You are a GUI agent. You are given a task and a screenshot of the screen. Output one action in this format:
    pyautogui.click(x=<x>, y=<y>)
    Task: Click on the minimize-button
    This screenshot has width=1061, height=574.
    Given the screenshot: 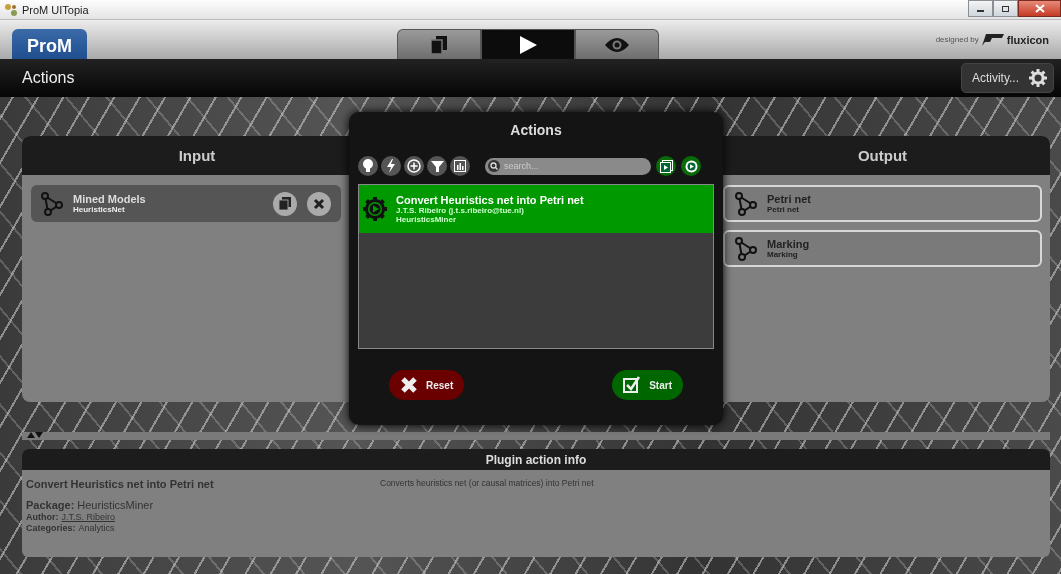 What is the action you would take?
    pyautogui.click(x=980, y=8)
    